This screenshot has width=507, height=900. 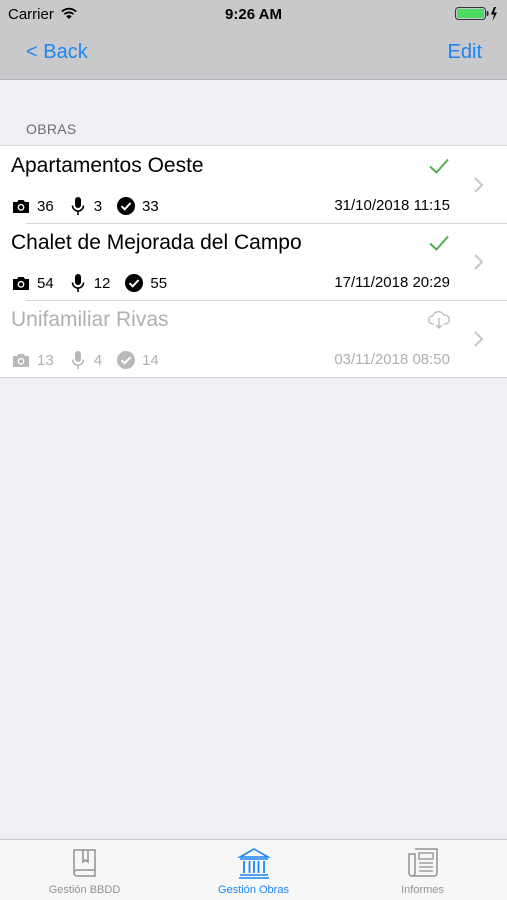 I want to click on tab-bar: Gestión BBDD Gestión Obras Informes, so click(x=253, y=869).